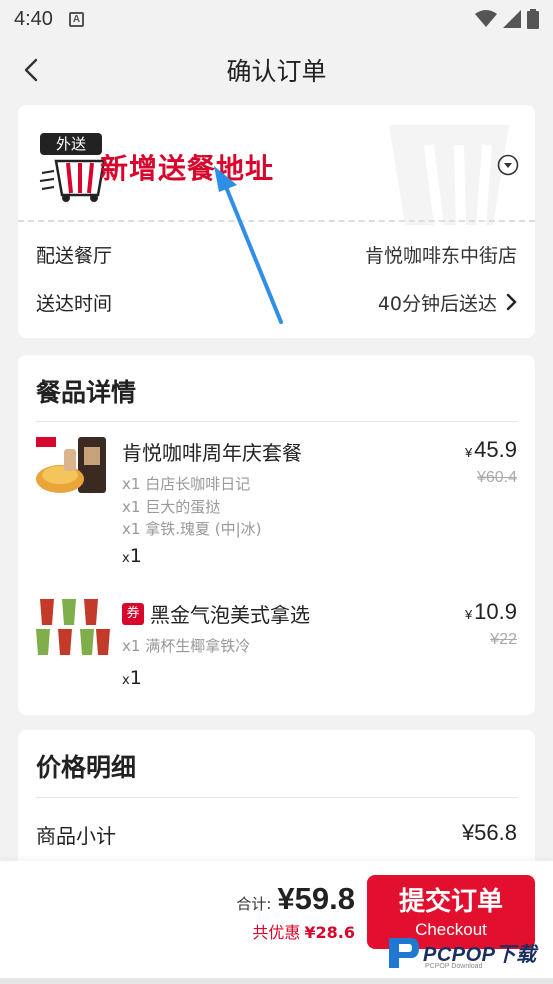  I want to click on coffee-cups-image, so click(73, 627).